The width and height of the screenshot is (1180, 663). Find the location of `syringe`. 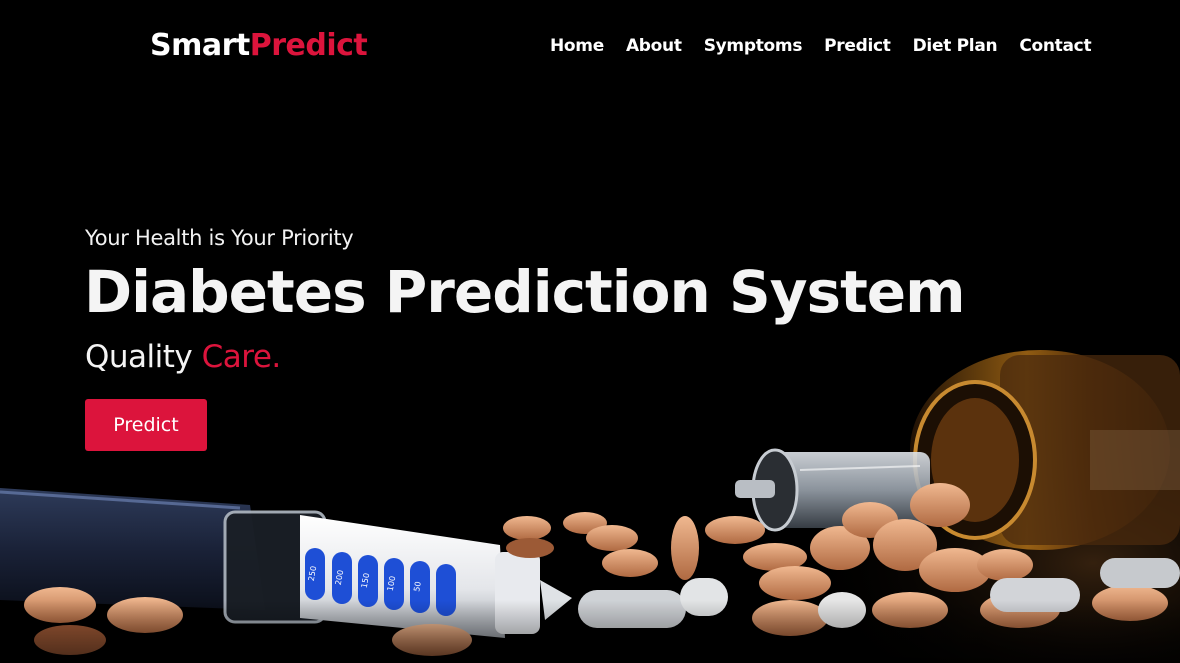

syringe is located at coordinates (832, 490).